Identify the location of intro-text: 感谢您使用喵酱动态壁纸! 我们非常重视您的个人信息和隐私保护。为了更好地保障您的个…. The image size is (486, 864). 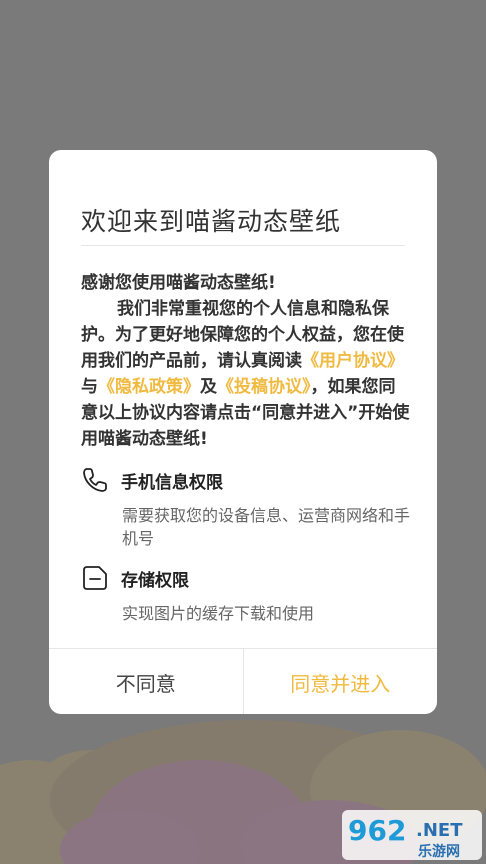
(246, 361).